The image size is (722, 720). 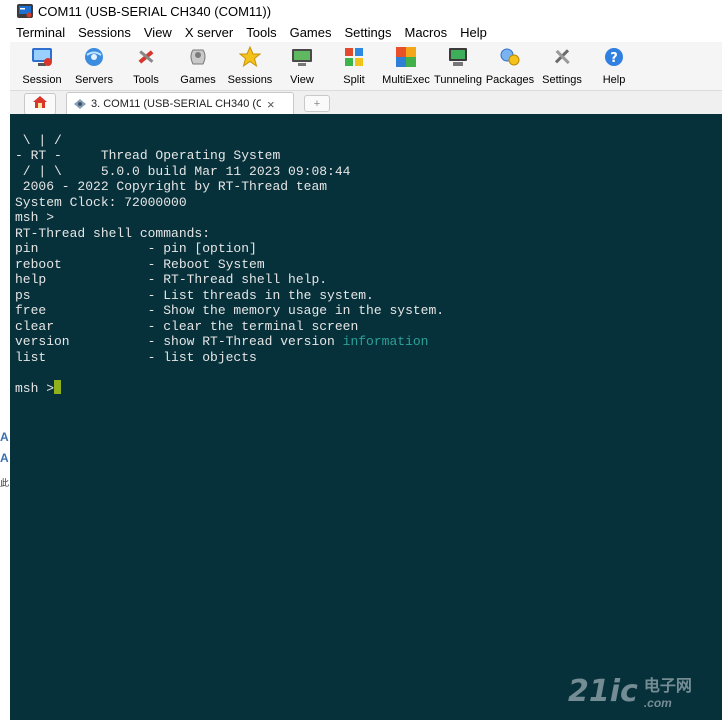 I want to click on split-icon, so click(x=354, y=57).